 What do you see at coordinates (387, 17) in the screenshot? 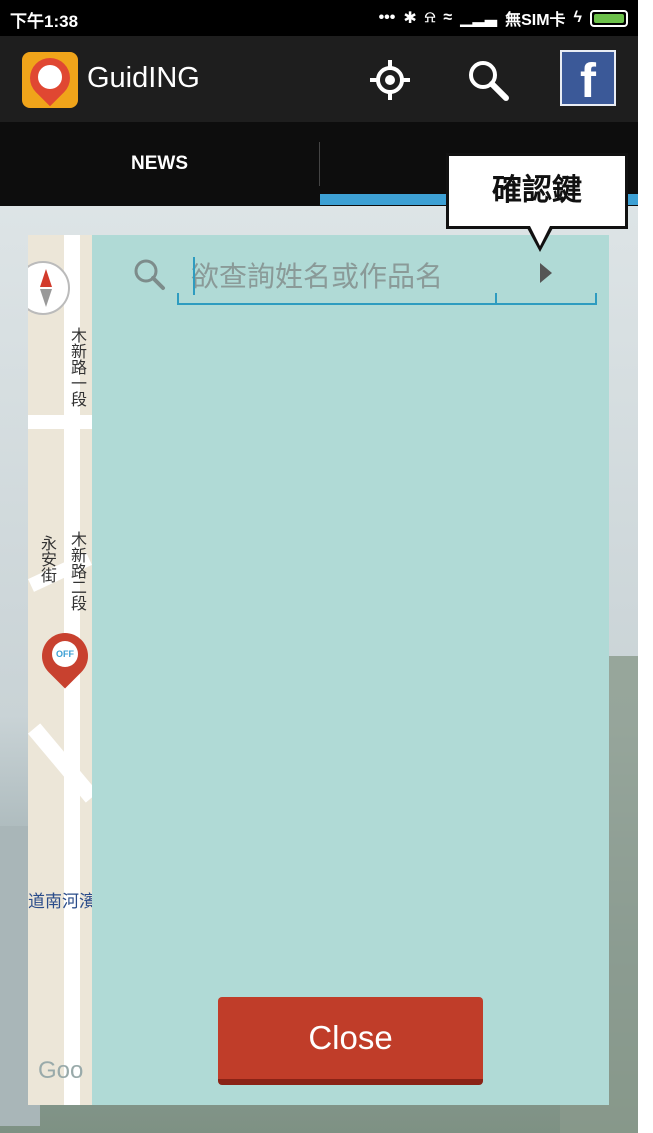
I see `more-dots-icon: •••` at bounding box center [387, 17].